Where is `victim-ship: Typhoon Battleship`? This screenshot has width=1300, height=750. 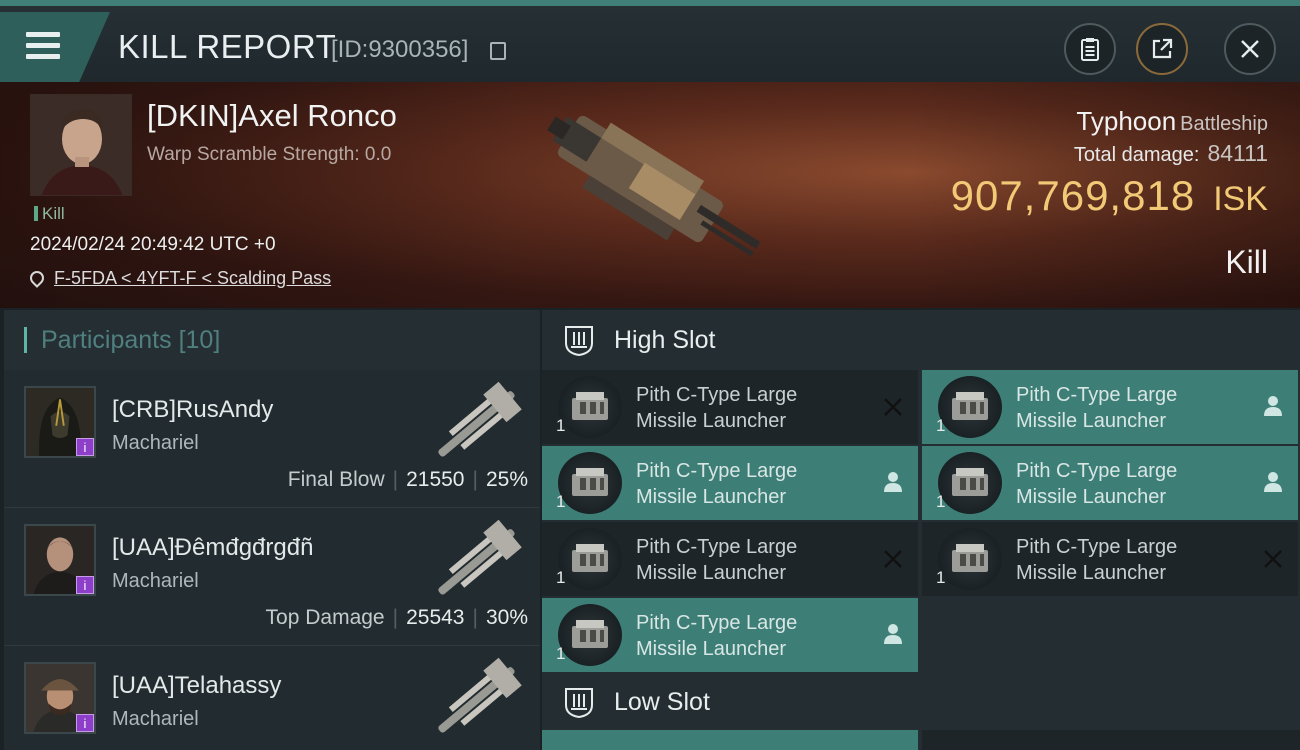 victim-ship: Typhoon Battleship is located at coordinates (1172, 121).